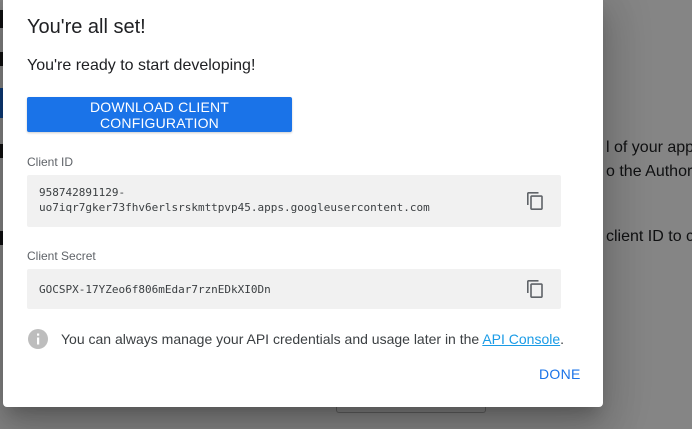  Describe the element at coordinates (521, 339) in the screenshot. I see `api-console-link: API Console` at that location.